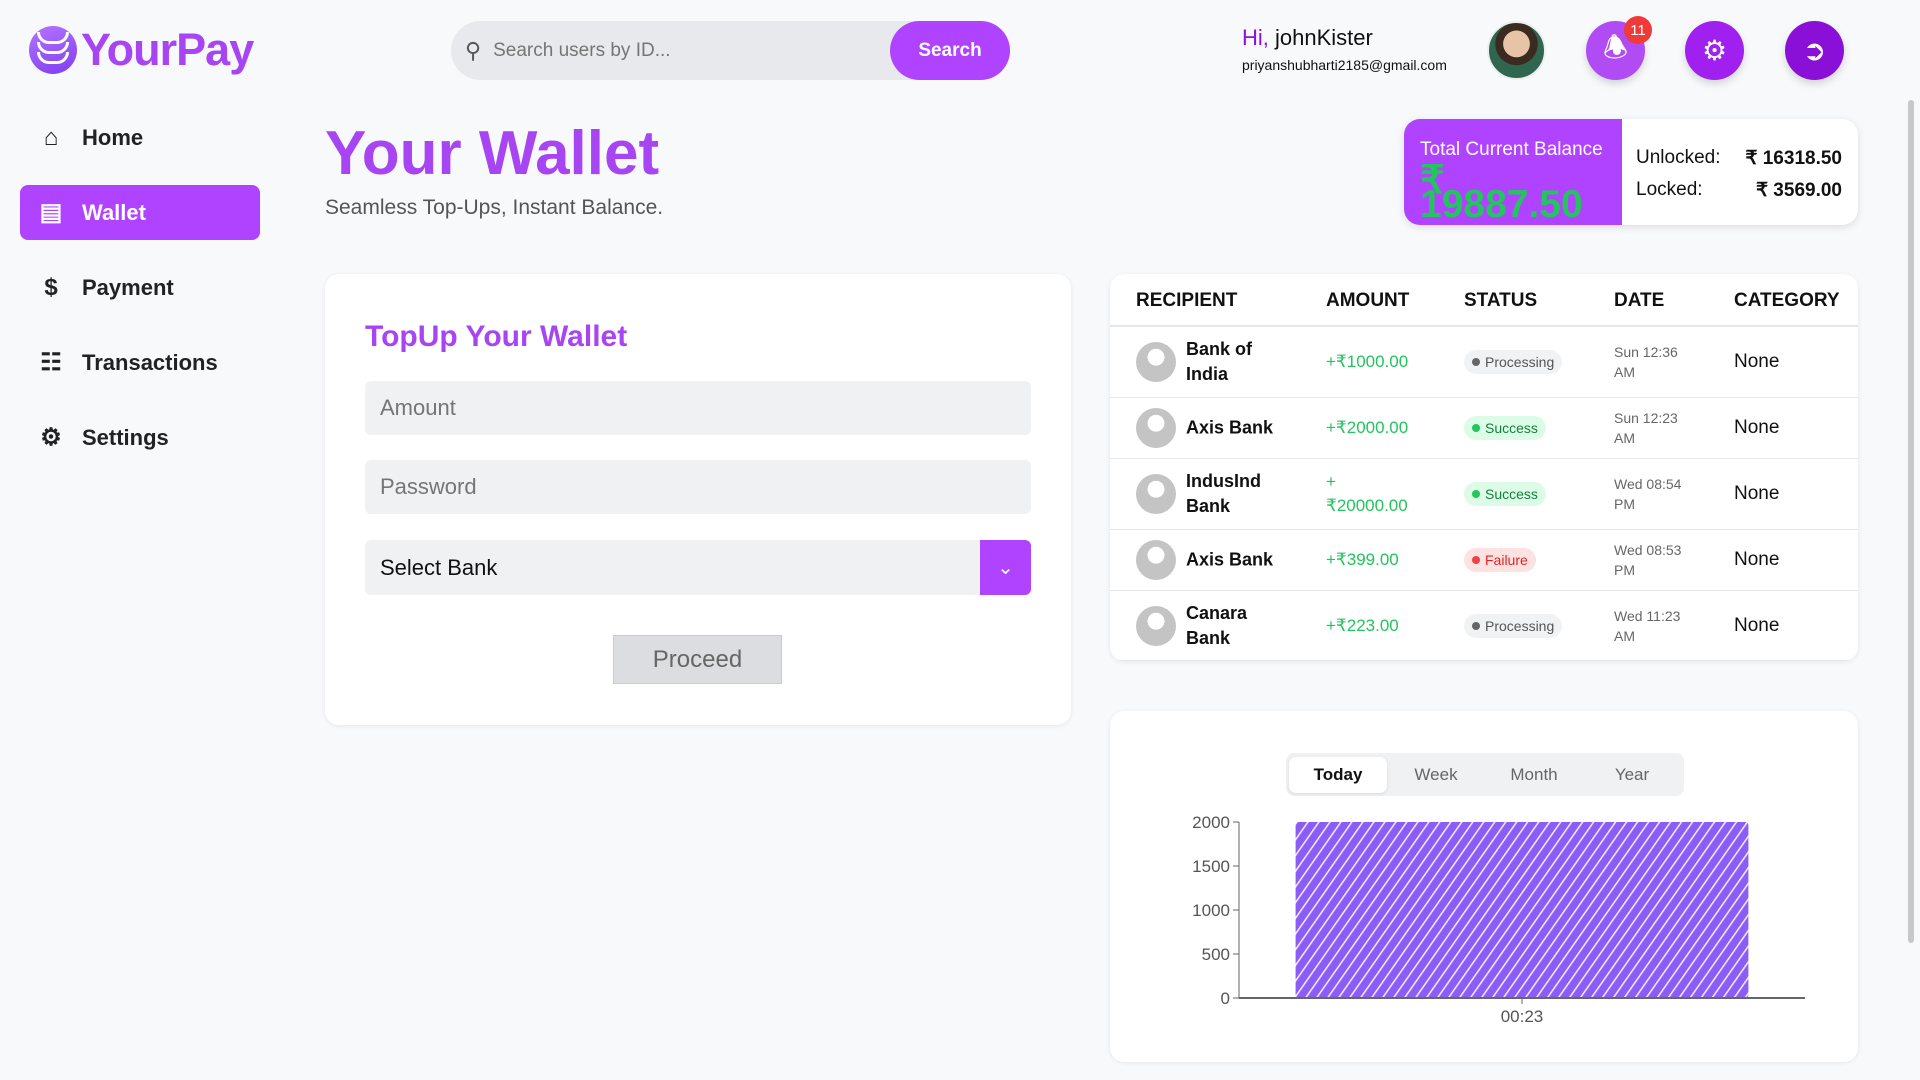 The image size is (1920, 1080). What do you see at coordinates (494, 207) in the screenshot?
I see `page-subtitle: Seamless Top-Ups, Instant Balance.` at bounding box center [494, 207].